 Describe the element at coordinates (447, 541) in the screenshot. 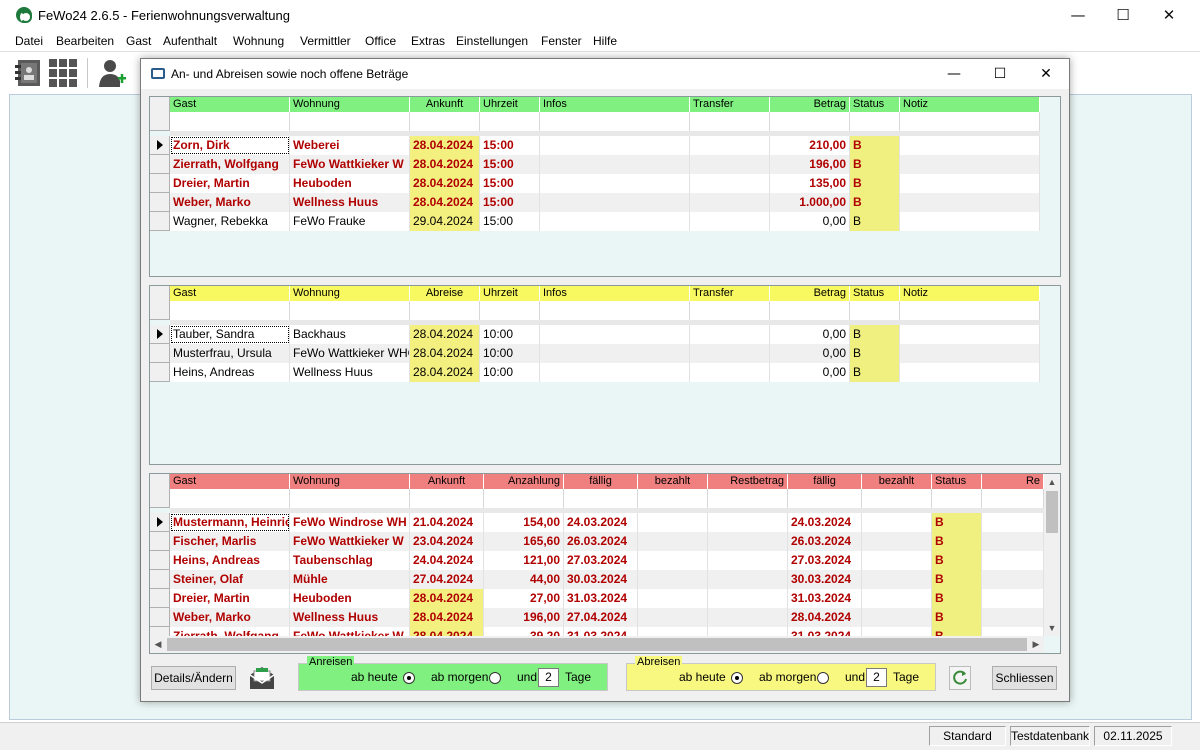

I see `arrival-date-cell: 23.04.2024` at that location.